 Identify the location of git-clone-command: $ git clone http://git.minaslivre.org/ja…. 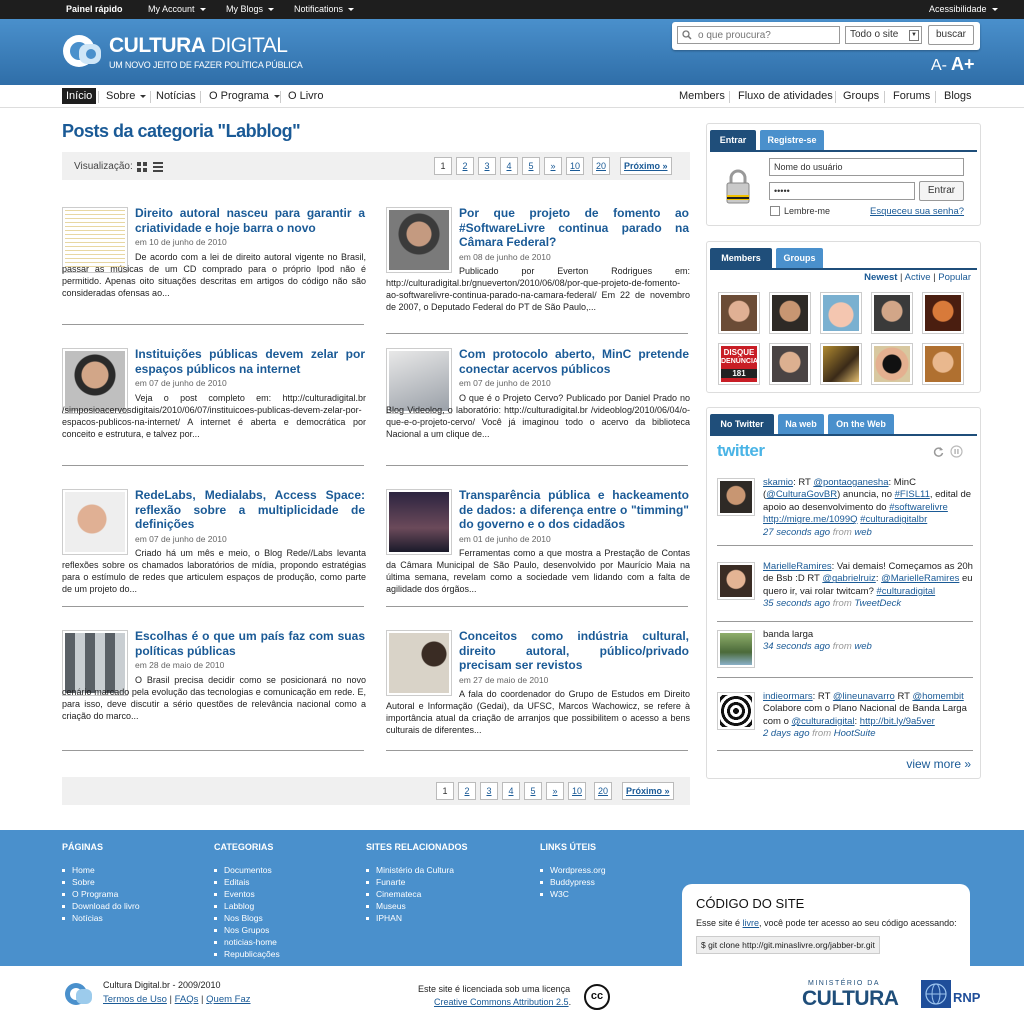
(788, 945).